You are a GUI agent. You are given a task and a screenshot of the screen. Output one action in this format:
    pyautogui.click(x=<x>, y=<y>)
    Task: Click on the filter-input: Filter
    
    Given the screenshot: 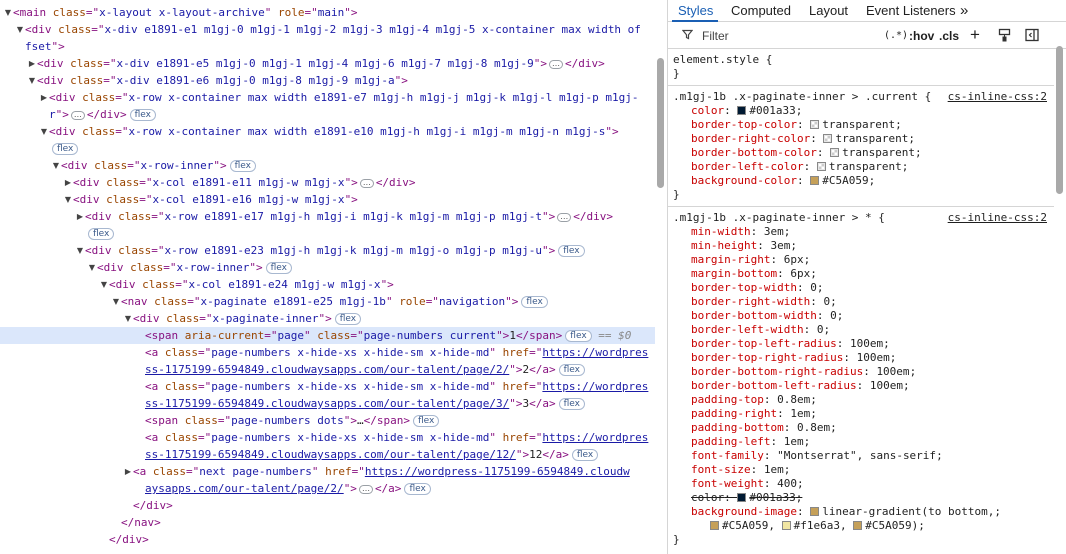 What is the action you would take?
    pyautogui.click(x=715, y=36)
    